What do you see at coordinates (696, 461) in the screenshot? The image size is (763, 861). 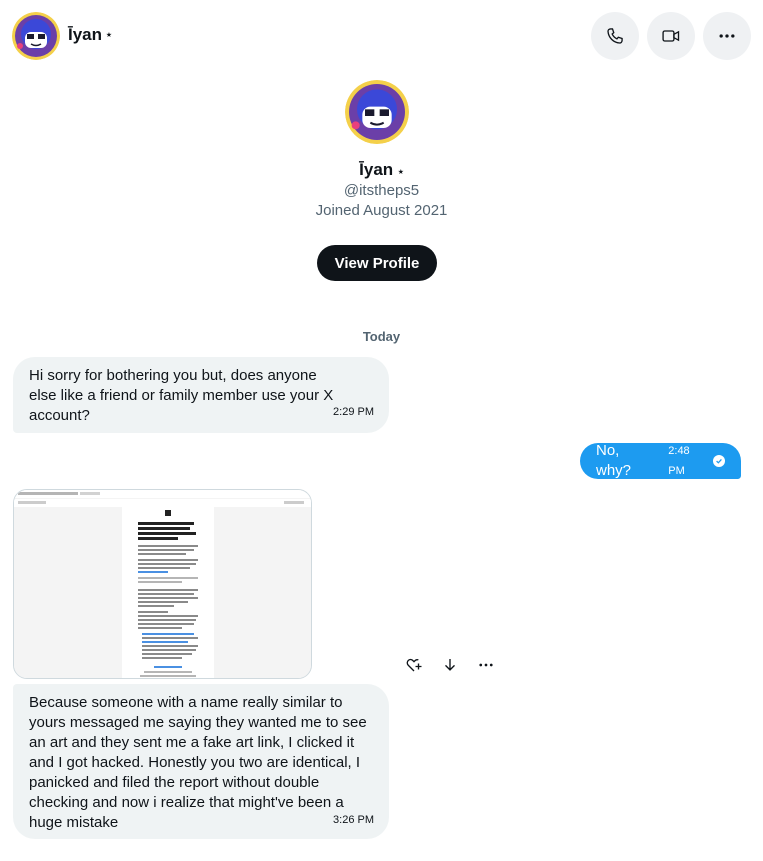 I see `message-timestamp: 2:48 PM` at bounding box center [696, 461].